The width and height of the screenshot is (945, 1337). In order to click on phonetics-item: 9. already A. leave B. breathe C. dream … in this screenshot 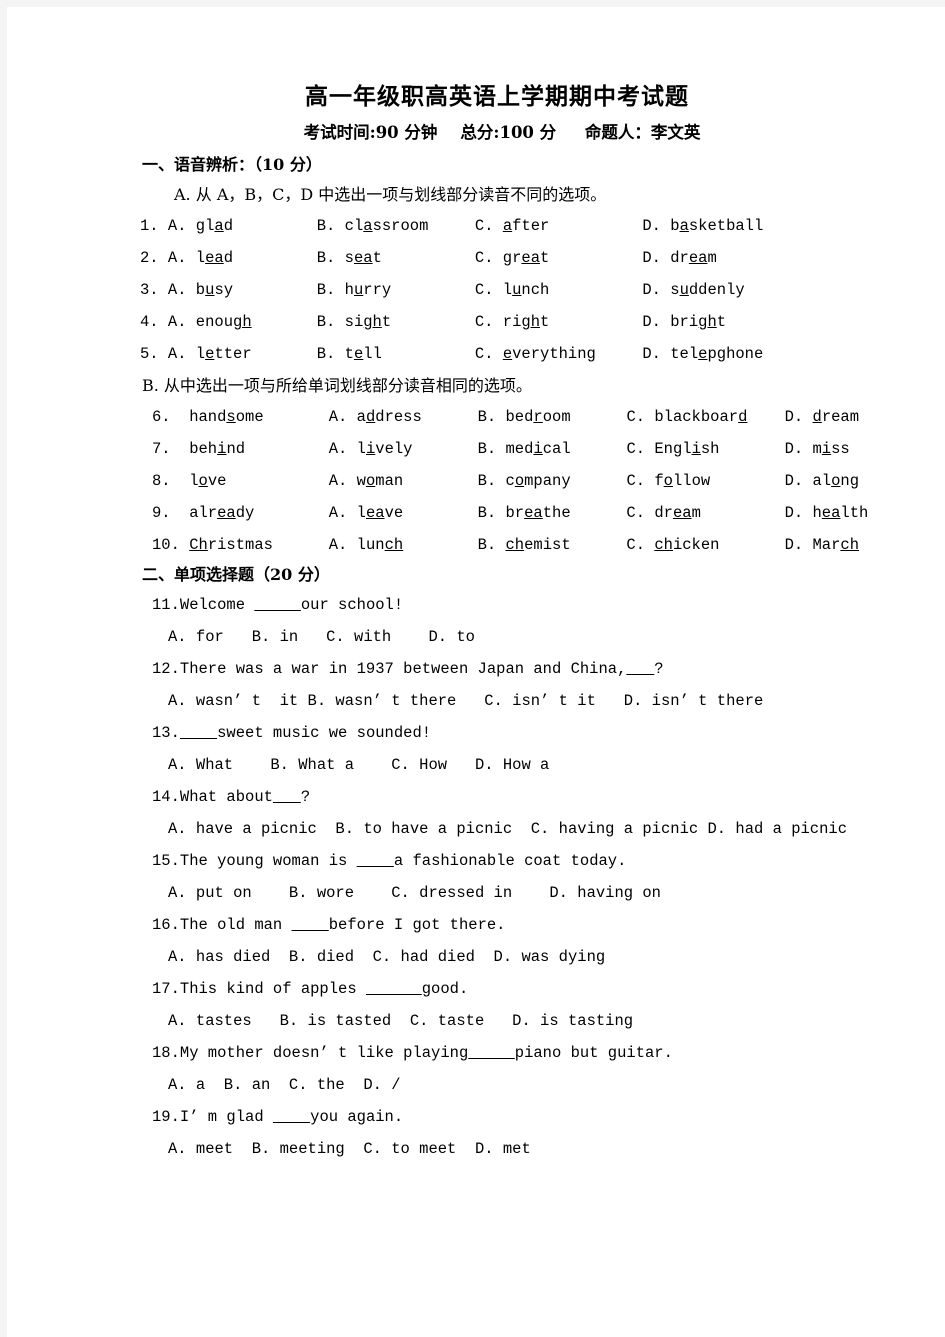, I will do `click(543, 513)`.